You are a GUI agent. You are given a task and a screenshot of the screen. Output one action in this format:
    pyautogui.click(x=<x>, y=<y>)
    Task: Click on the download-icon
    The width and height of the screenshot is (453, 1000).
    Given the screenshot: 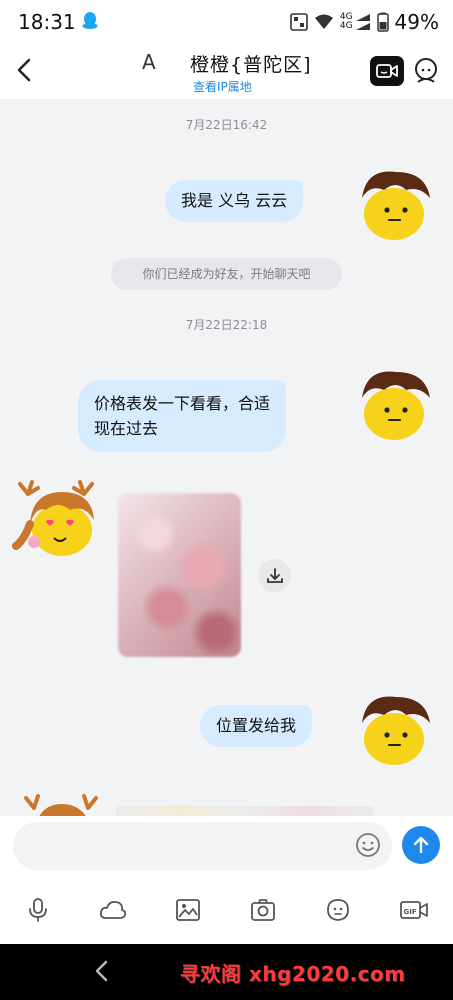 What is the action you would take?
    pyautogui.click(x=274, y=575)
    